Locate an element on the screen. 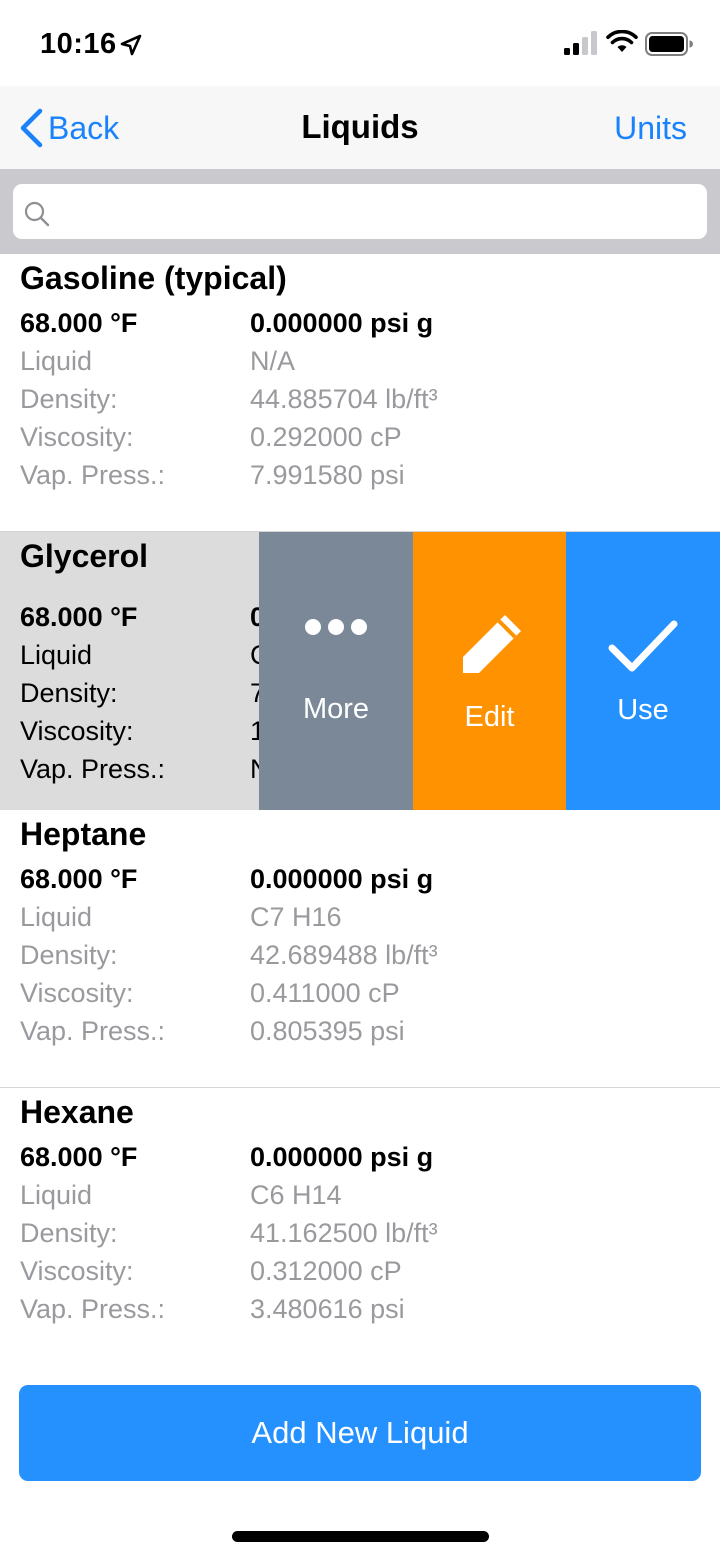 This screenshot has height=1558, width=720. add-new-liquid-button: Add New Liquid is located at coordinates (360, 1433).